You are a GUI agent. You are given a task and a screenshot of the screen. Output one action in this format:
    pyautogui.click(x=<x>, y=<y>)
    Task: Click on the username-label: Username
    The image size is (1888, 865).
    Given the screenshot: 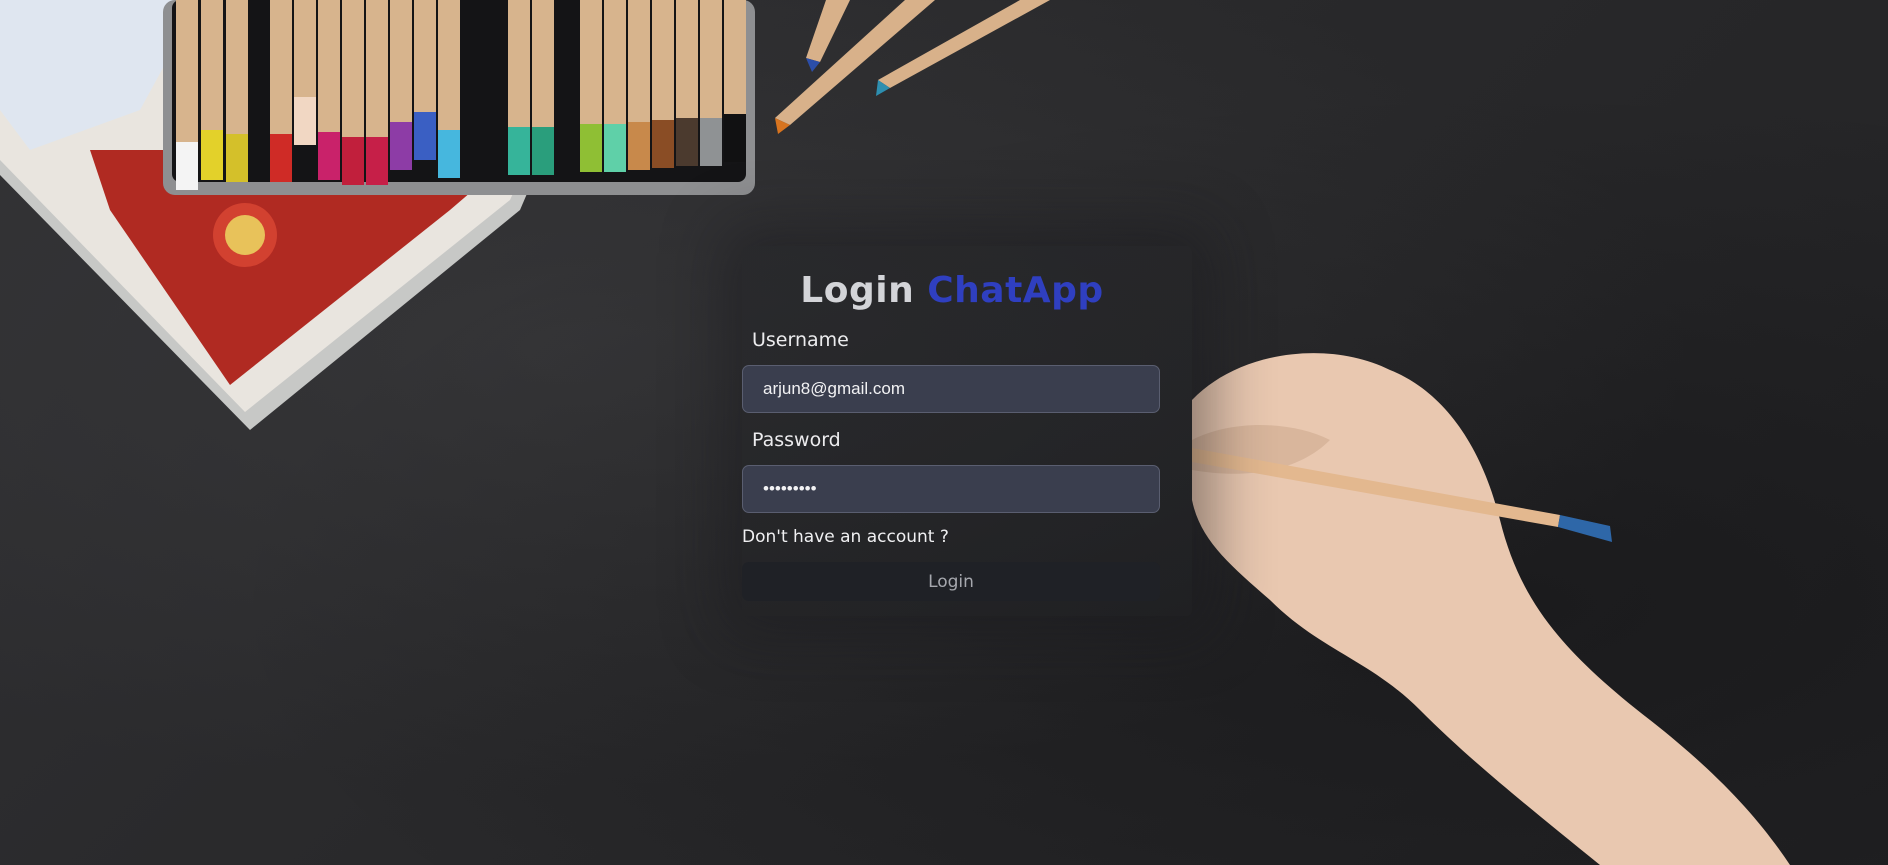 What is the action you would take?
    pyautogui.click(x=800, y=340)
    